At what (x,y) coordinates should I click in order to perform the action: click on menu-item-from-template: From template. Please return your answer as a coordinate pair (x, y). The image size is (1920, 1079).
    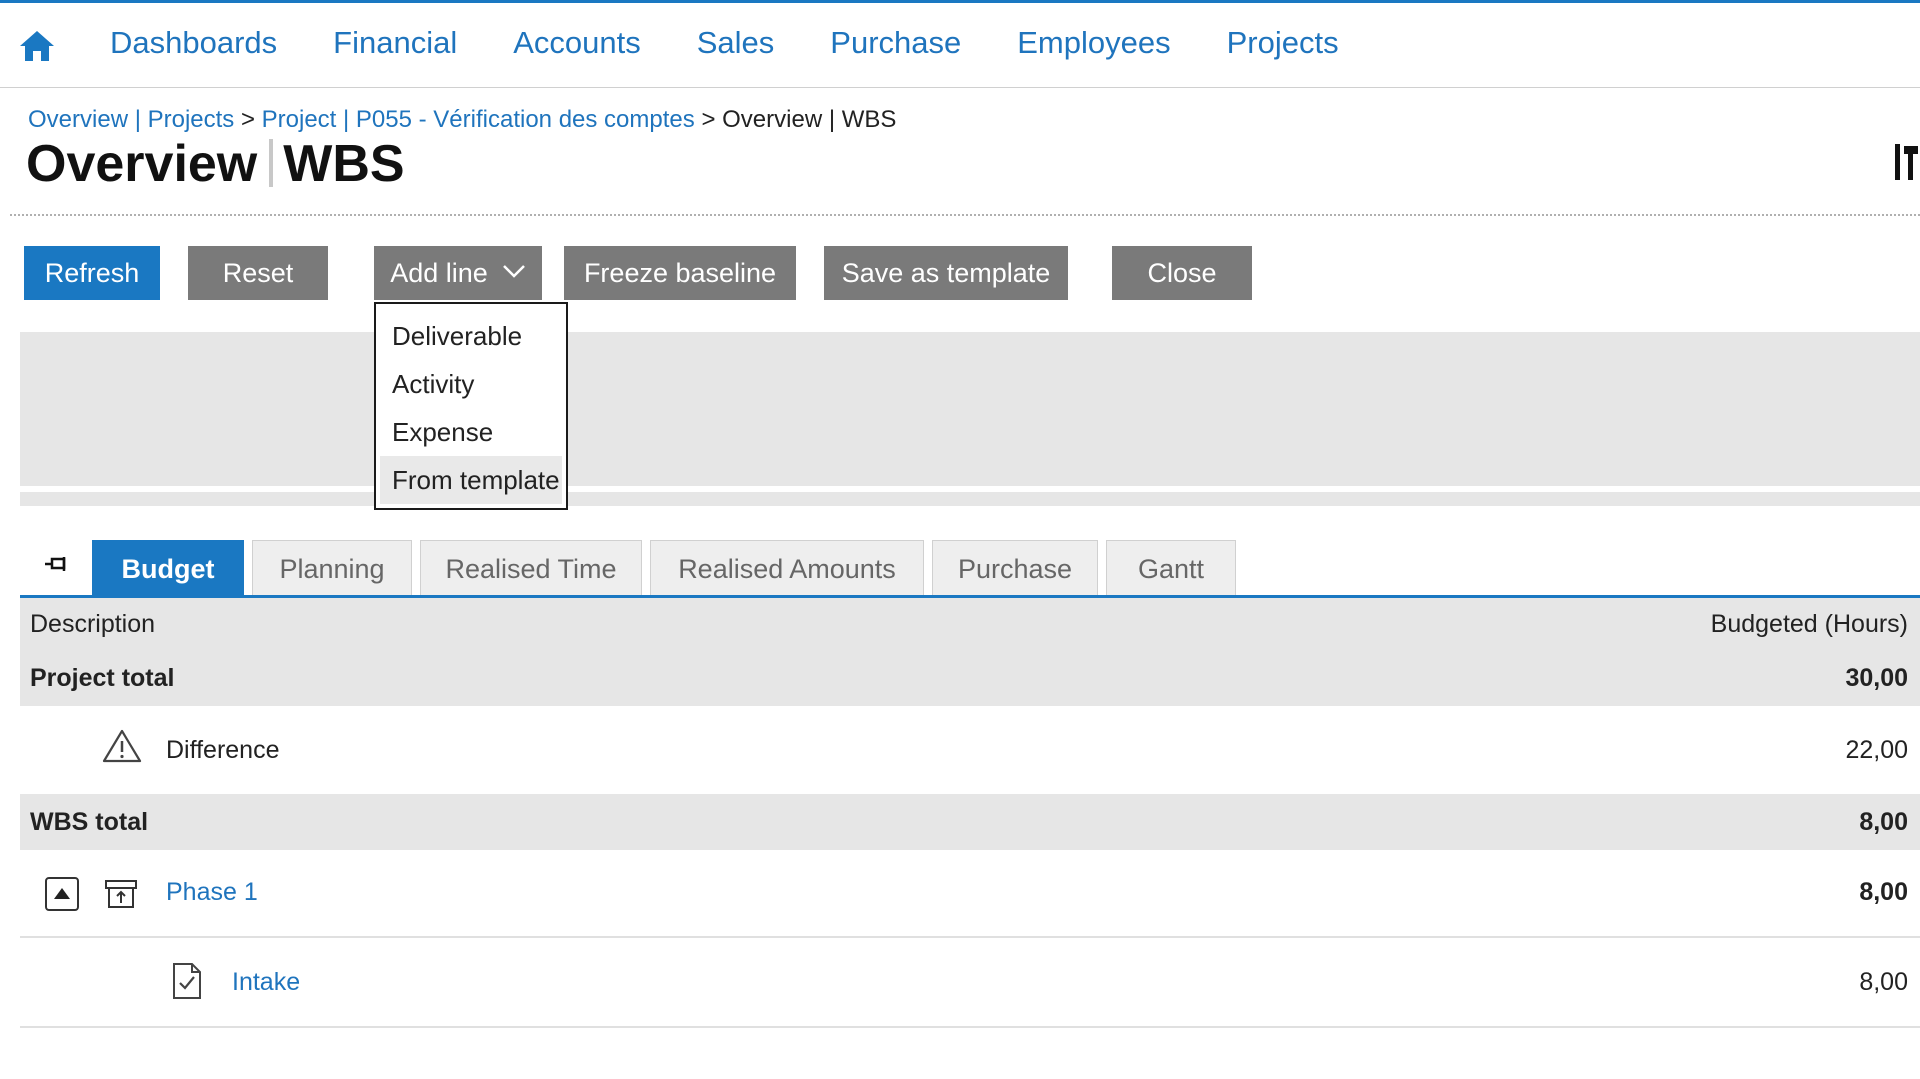
    Looking at the image, I should click on (471, 480).